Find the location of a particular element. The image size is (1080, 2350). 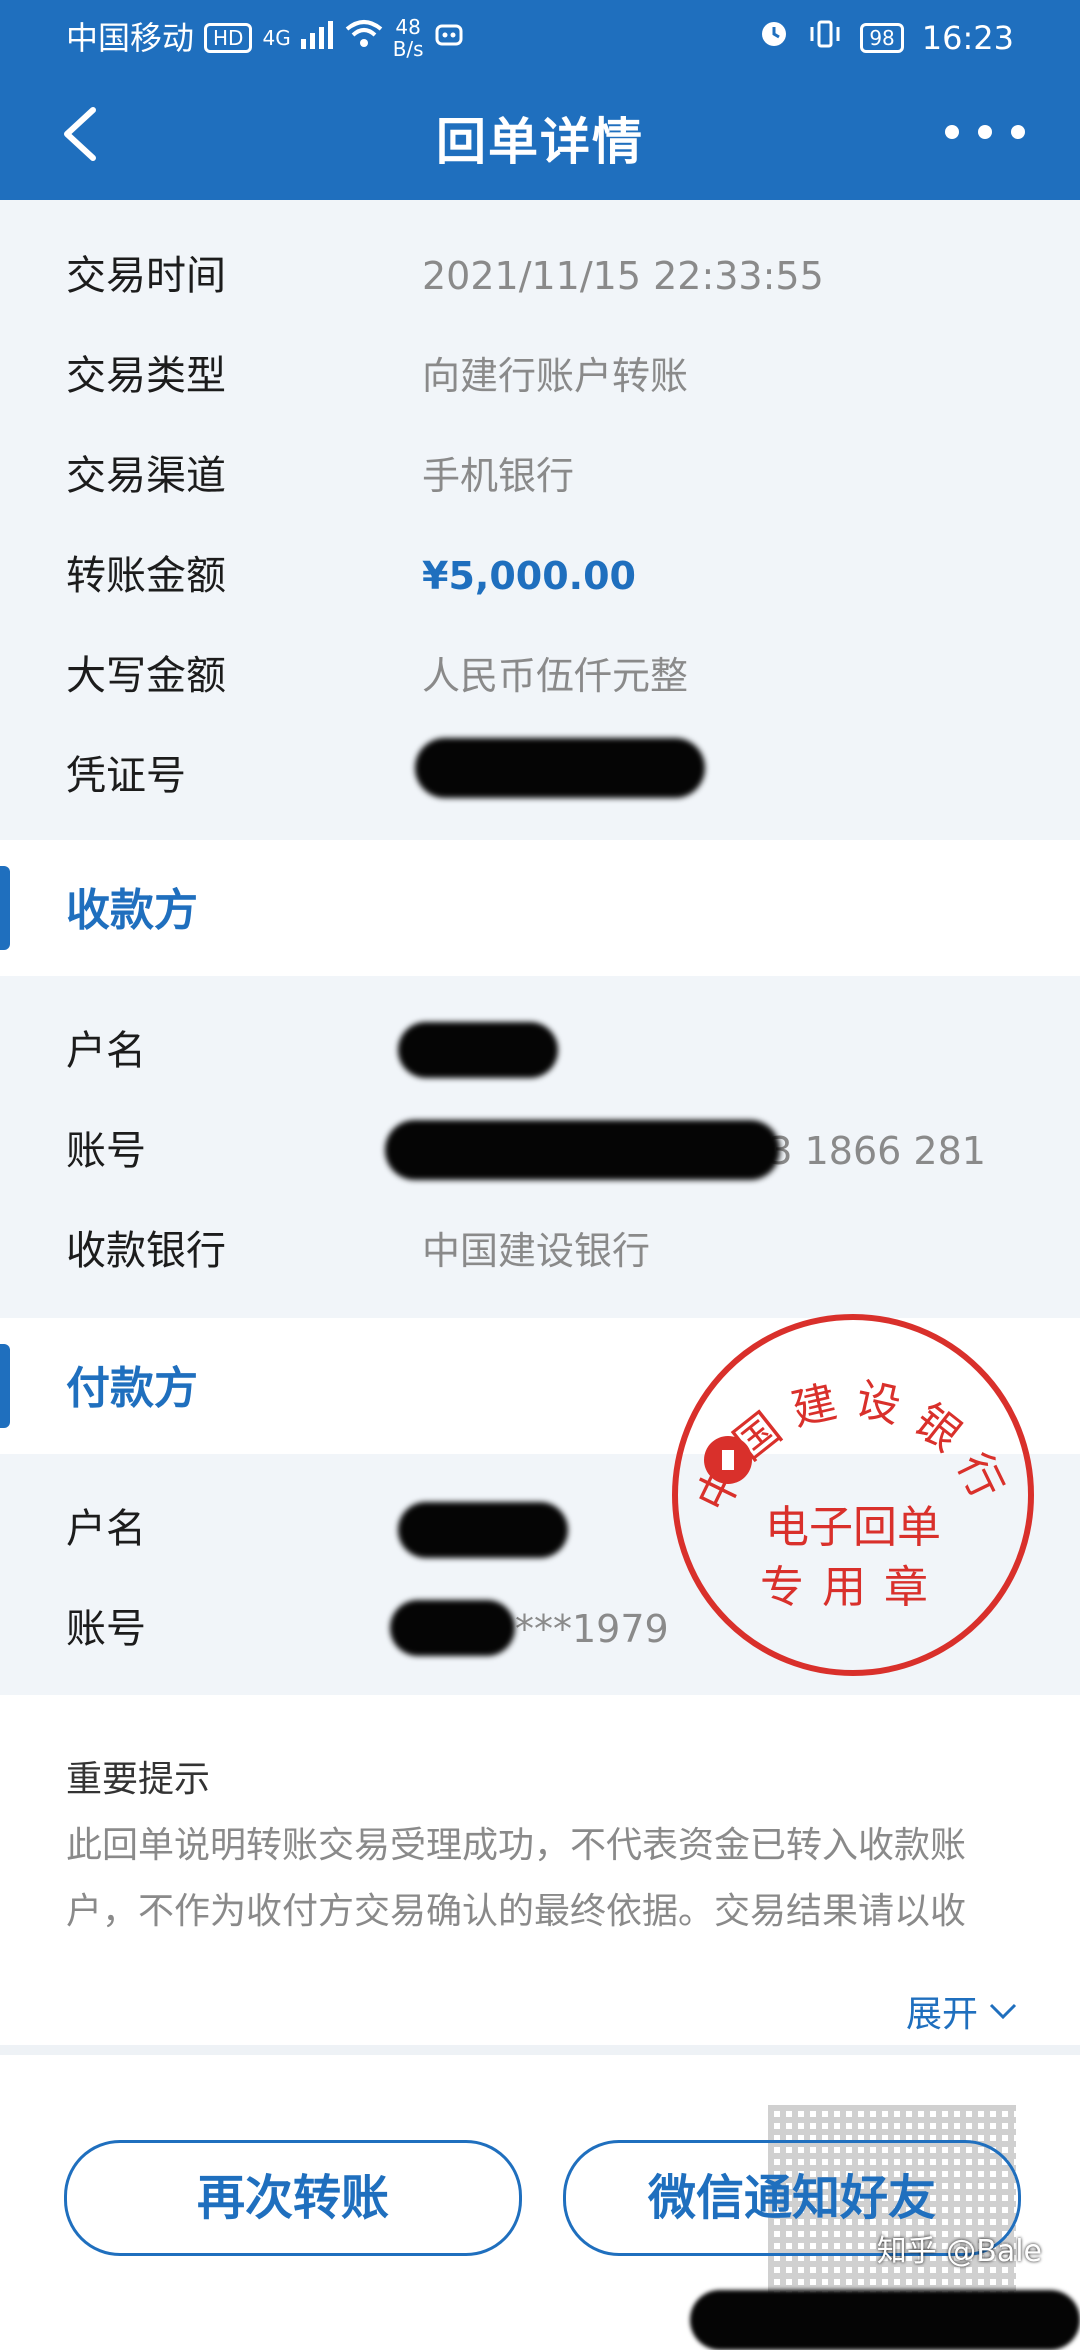

notice-title: 重要提示 is located at coordinates (138, 1779).